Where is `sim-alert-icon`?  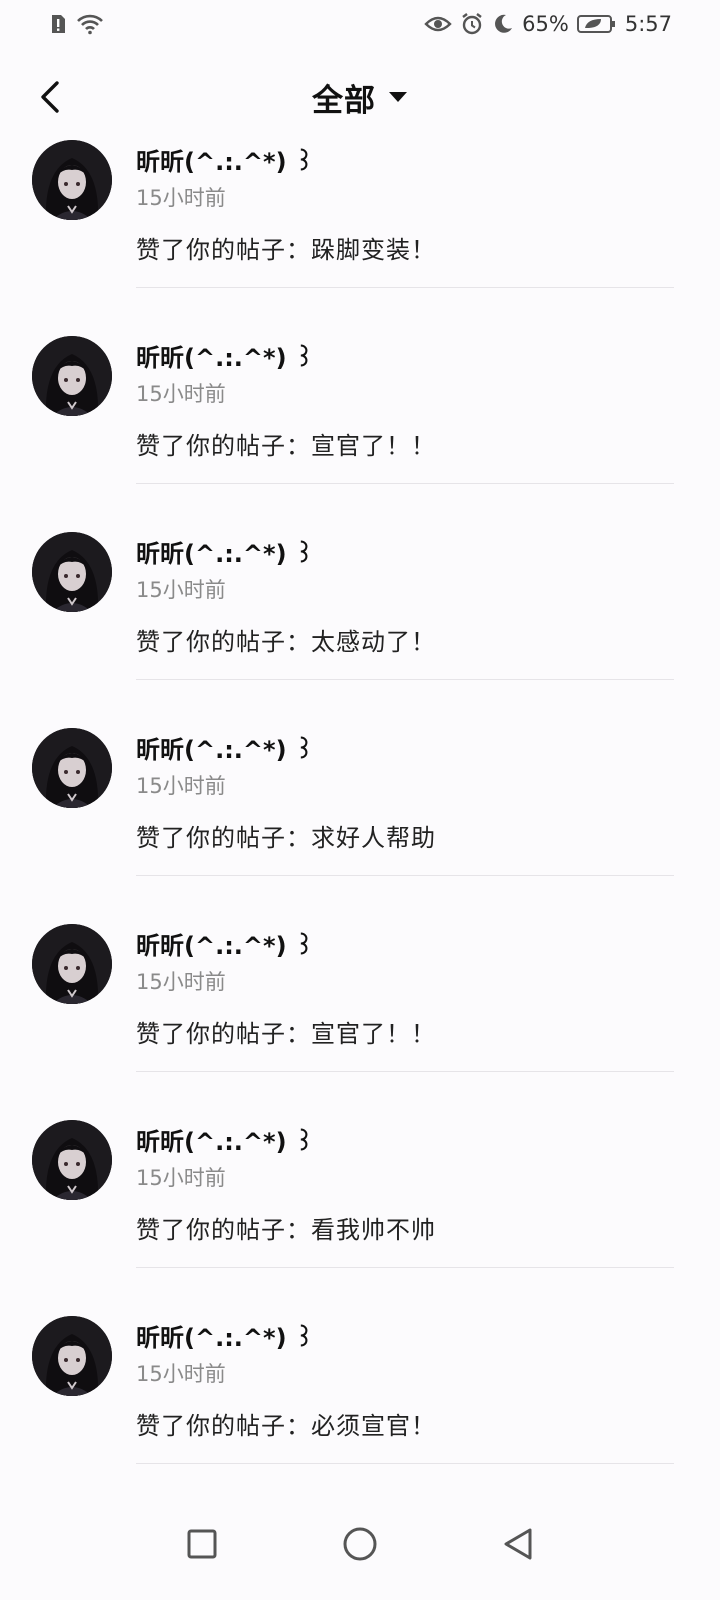
sim-alert-icon is located at coordinates (58, 24).